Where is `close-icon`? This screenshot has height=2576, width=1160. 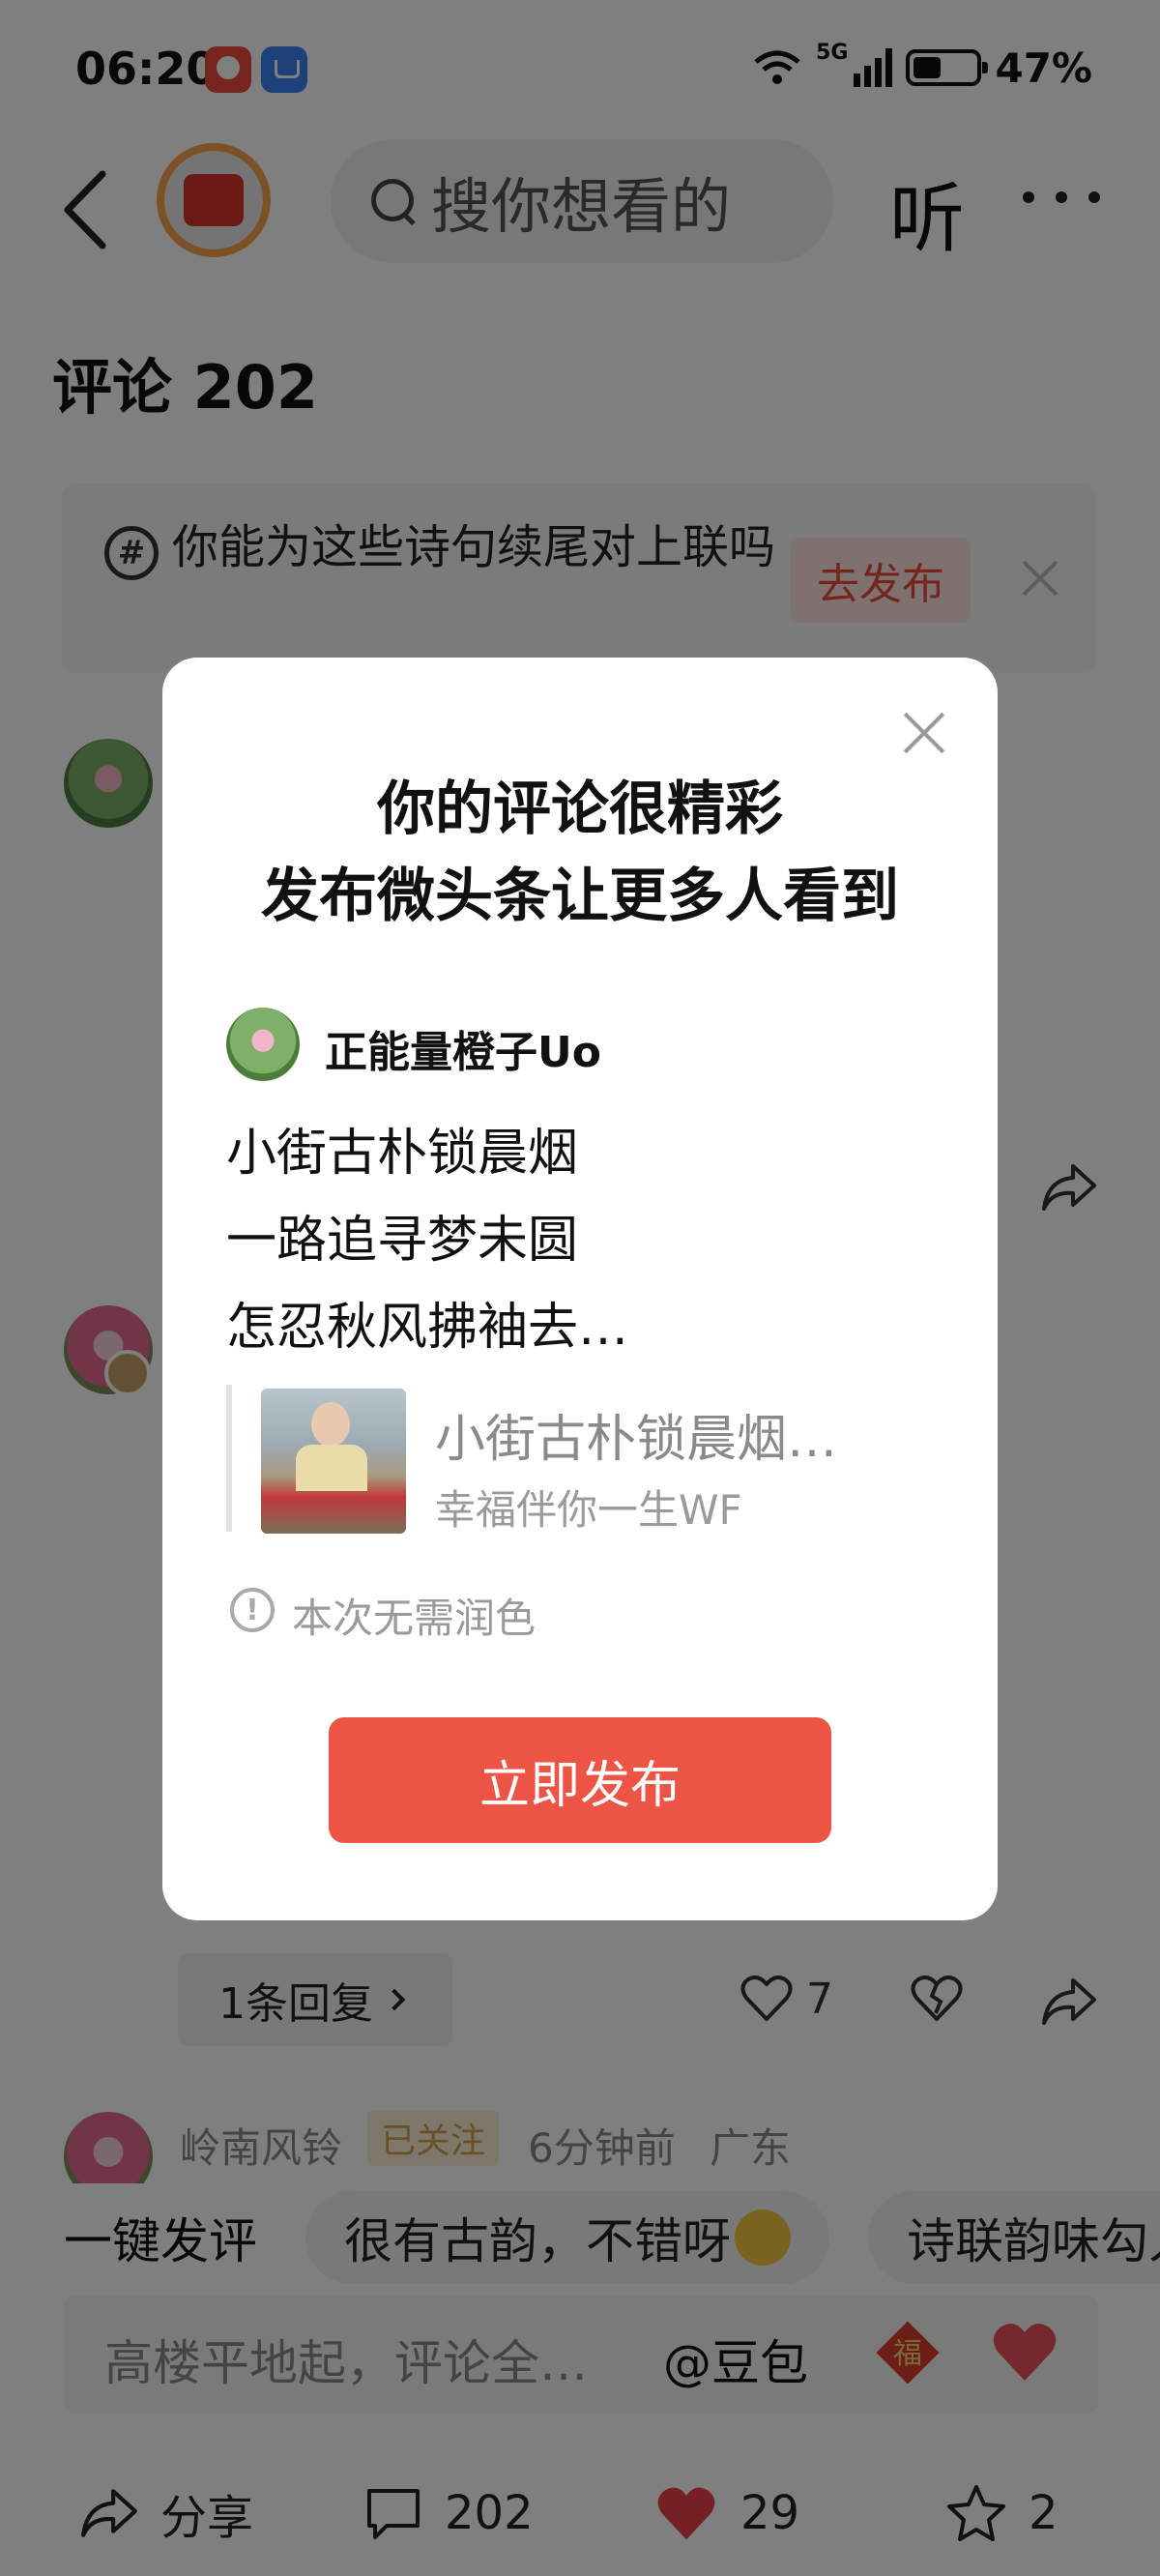 close-icon is located at coordinates (924, 733).